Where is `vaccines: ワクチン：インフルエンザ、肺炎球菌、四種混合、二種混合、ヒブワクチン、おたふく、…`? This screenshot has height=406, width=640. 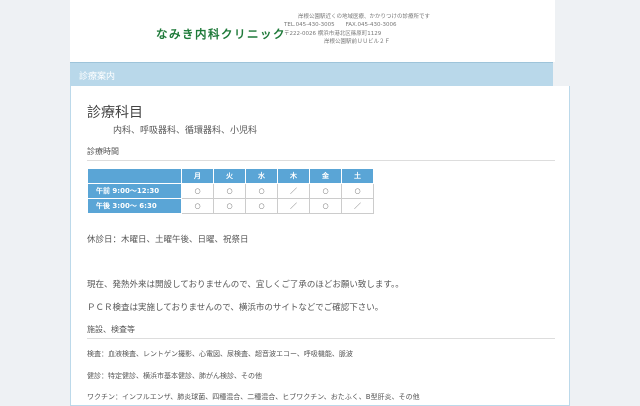
vaccines: ワクチン：インフルエンザ、肺炎球菌、四種混合、二種混合、ヒブワクチン、おたふく、… is located at coordinates (253, 397).